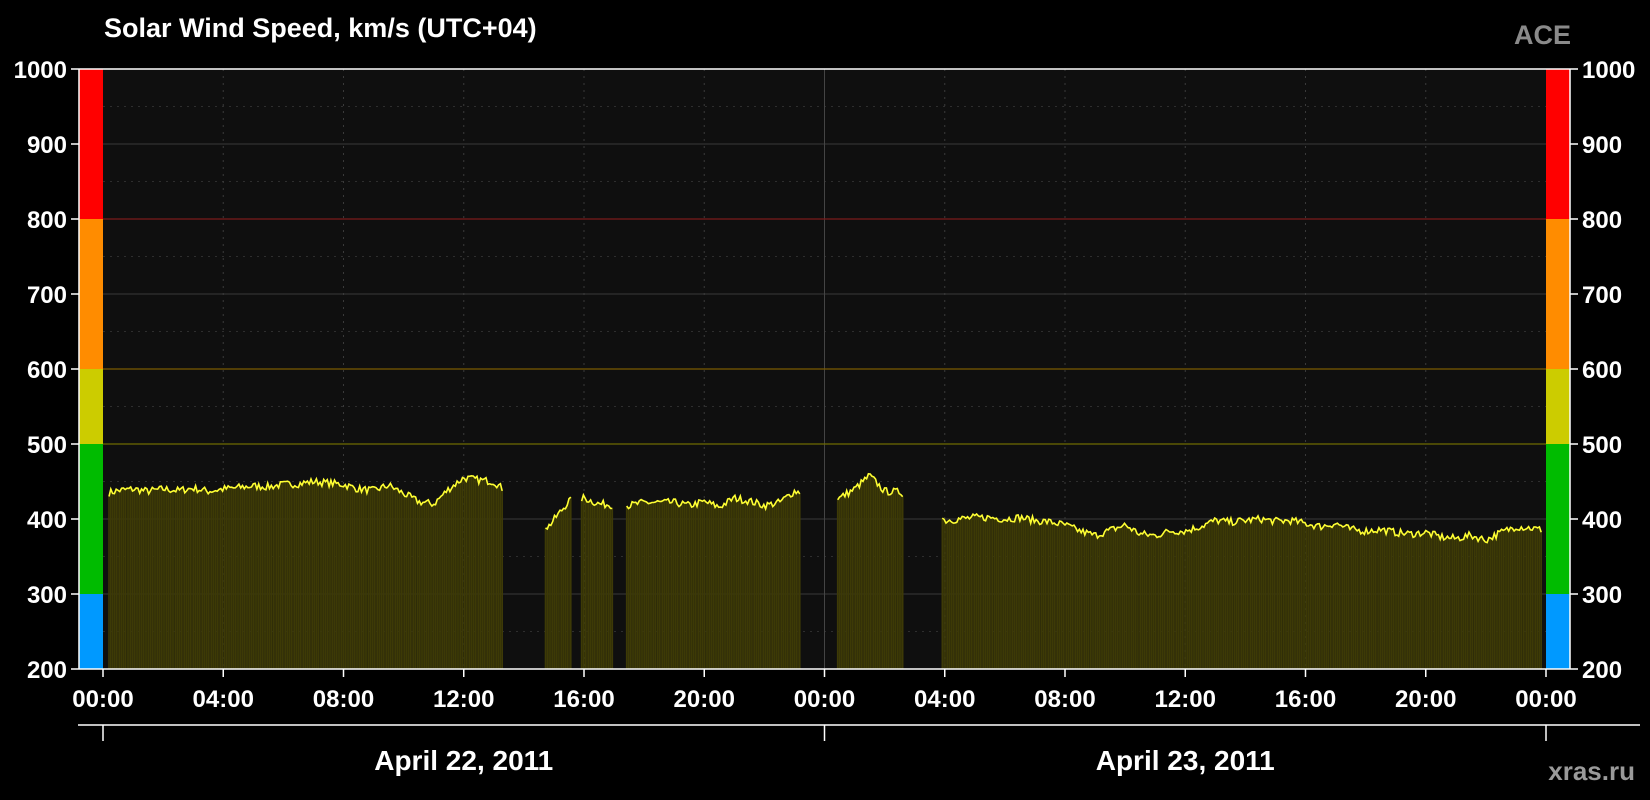 The width and height of the screenshot is (1650, 800). I want to click on y-tick-label-left: 200, so click(47, 670).